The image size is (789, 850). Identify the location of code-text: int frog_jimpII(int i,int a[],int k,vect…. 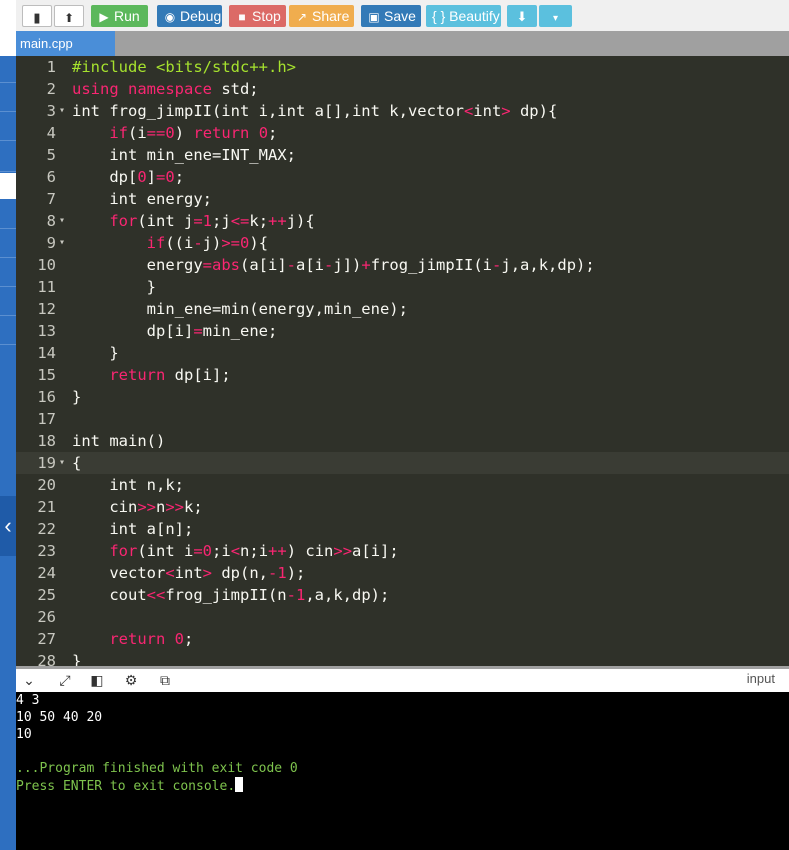
(315, 111).